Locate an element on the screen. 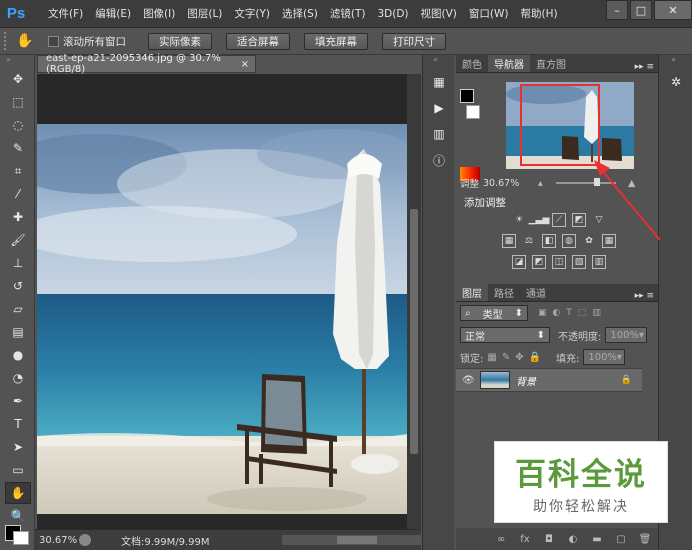 The height and width of the screenshot is (550, 692). eraser-tool-icon: ▱ is located at coordinates (18, 309).